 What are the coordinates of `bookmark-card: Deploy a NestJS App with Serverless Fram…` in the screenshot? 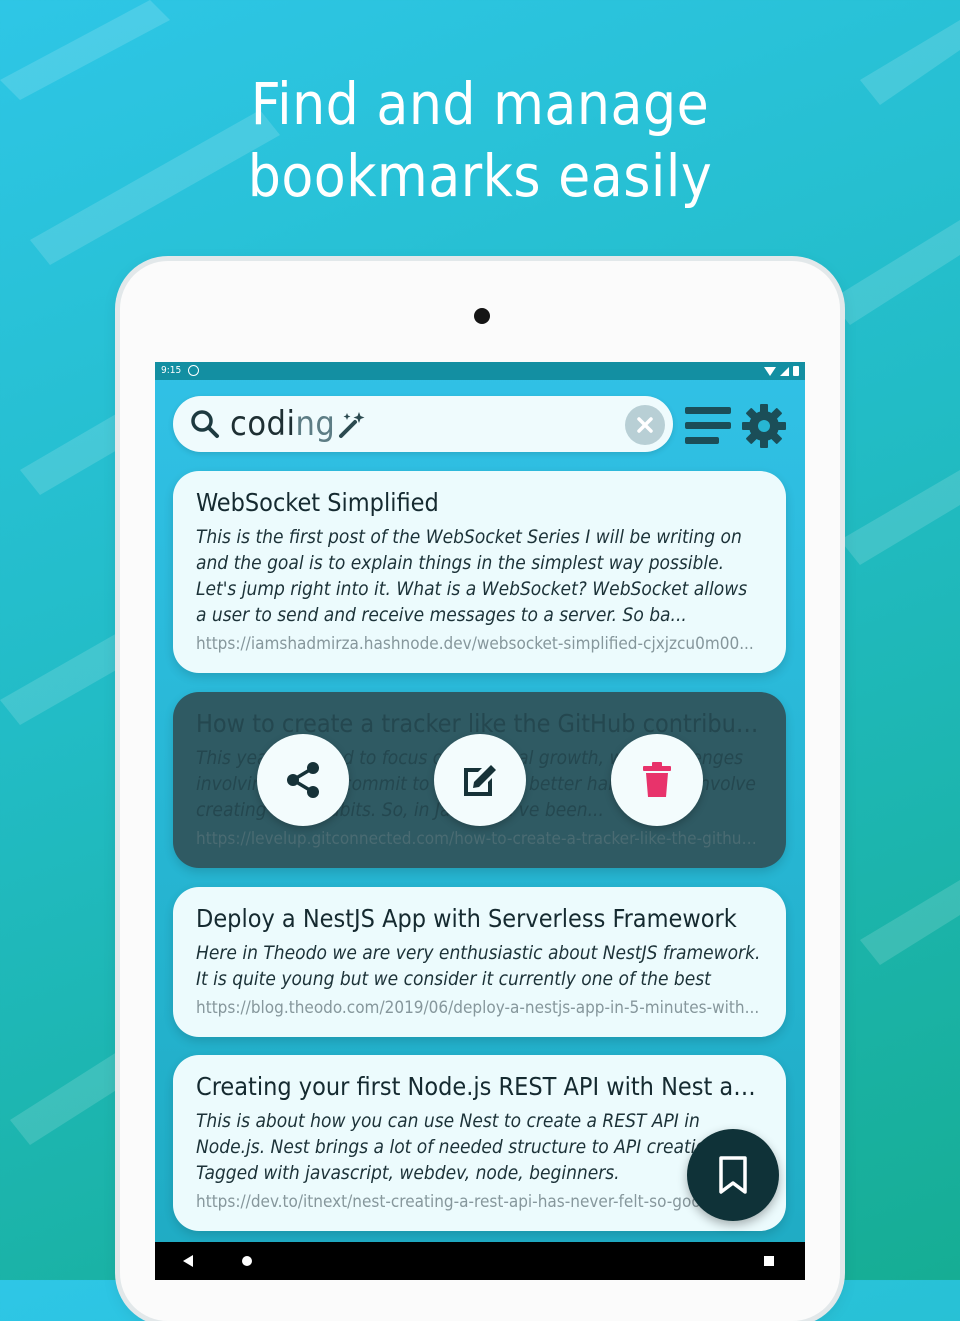 It's located at (479, 962).